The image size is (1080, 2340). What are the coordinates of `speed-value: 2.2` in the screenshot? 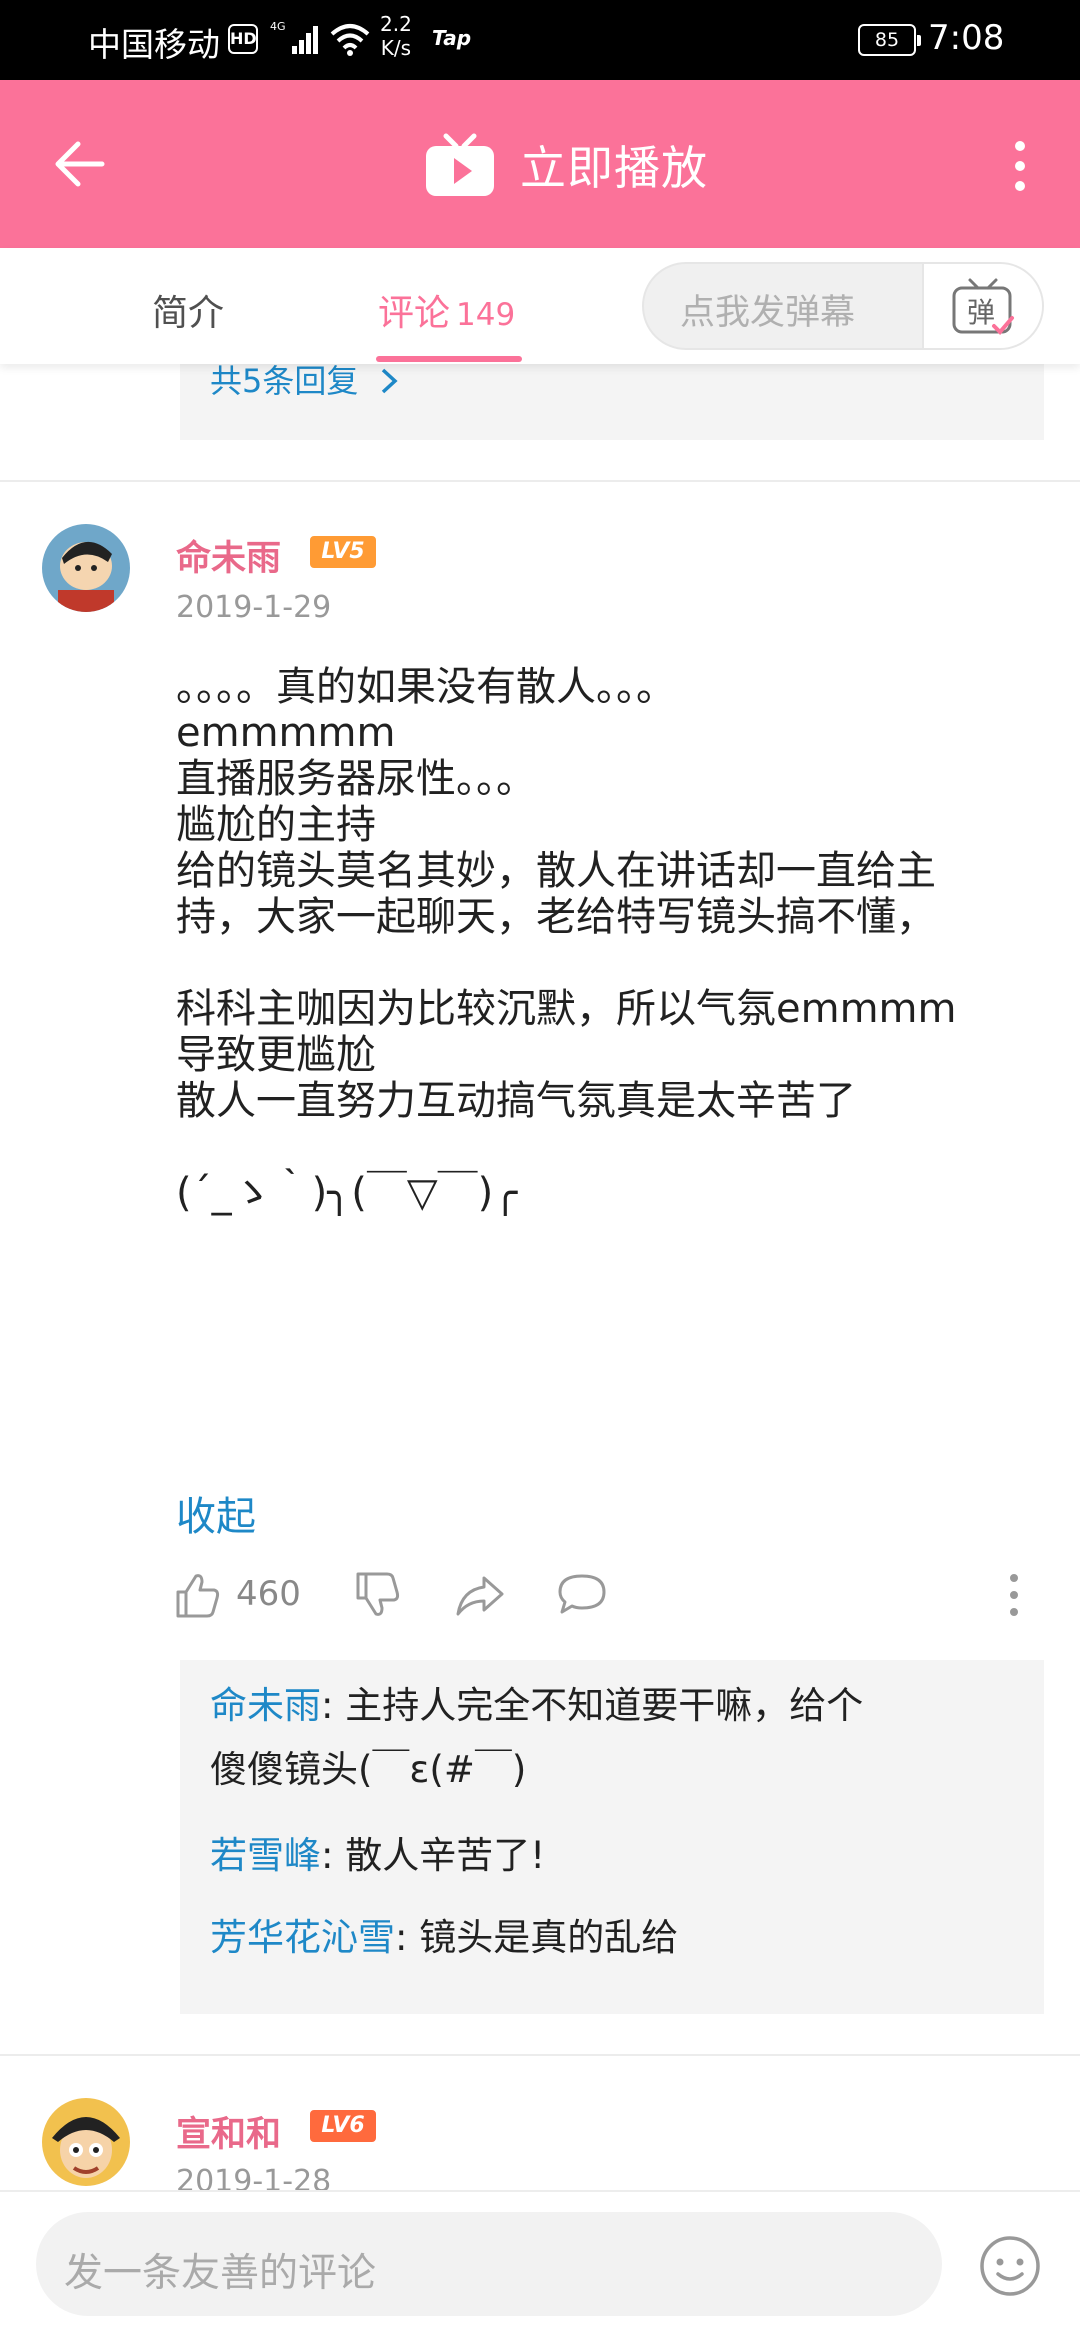 It's located at (396, 24).